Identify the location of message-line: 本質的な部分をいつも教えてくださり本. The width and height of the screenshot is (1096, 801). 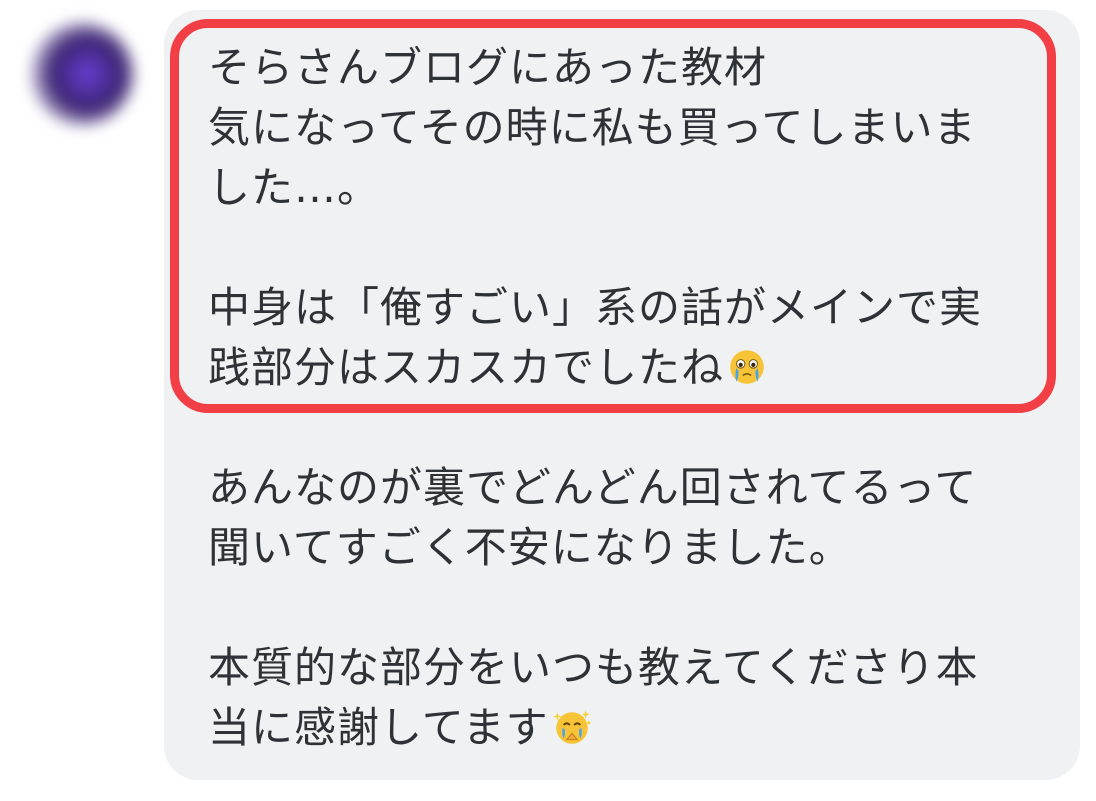
(593, 667).